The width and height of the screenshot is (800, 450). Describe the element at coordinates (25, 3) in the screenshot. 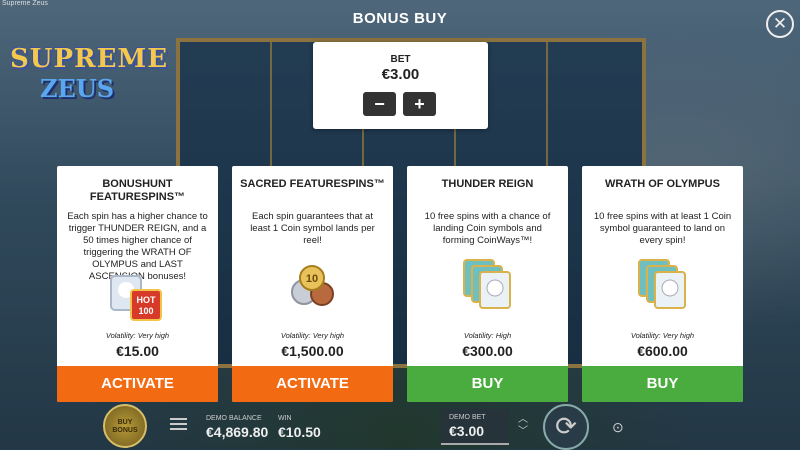

I see `window-title: Supreme Zeus` at that location.